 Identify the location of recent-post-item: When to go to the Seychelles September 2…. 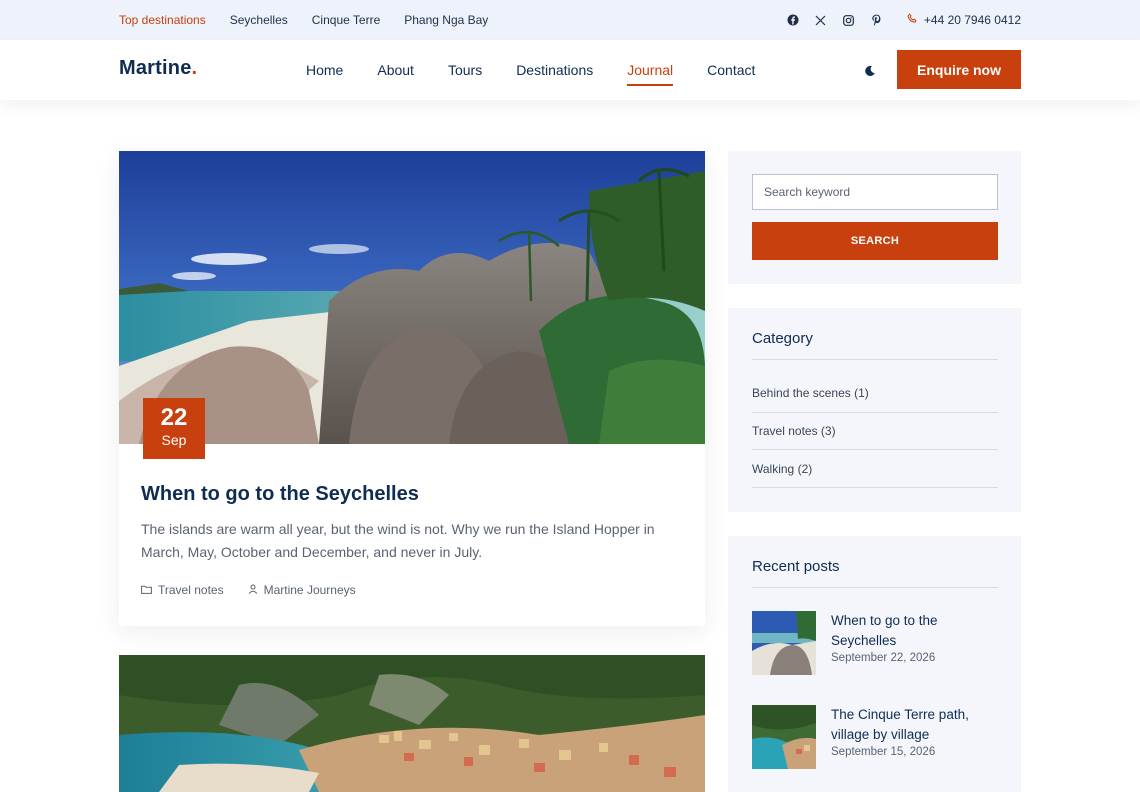
(875, 643).